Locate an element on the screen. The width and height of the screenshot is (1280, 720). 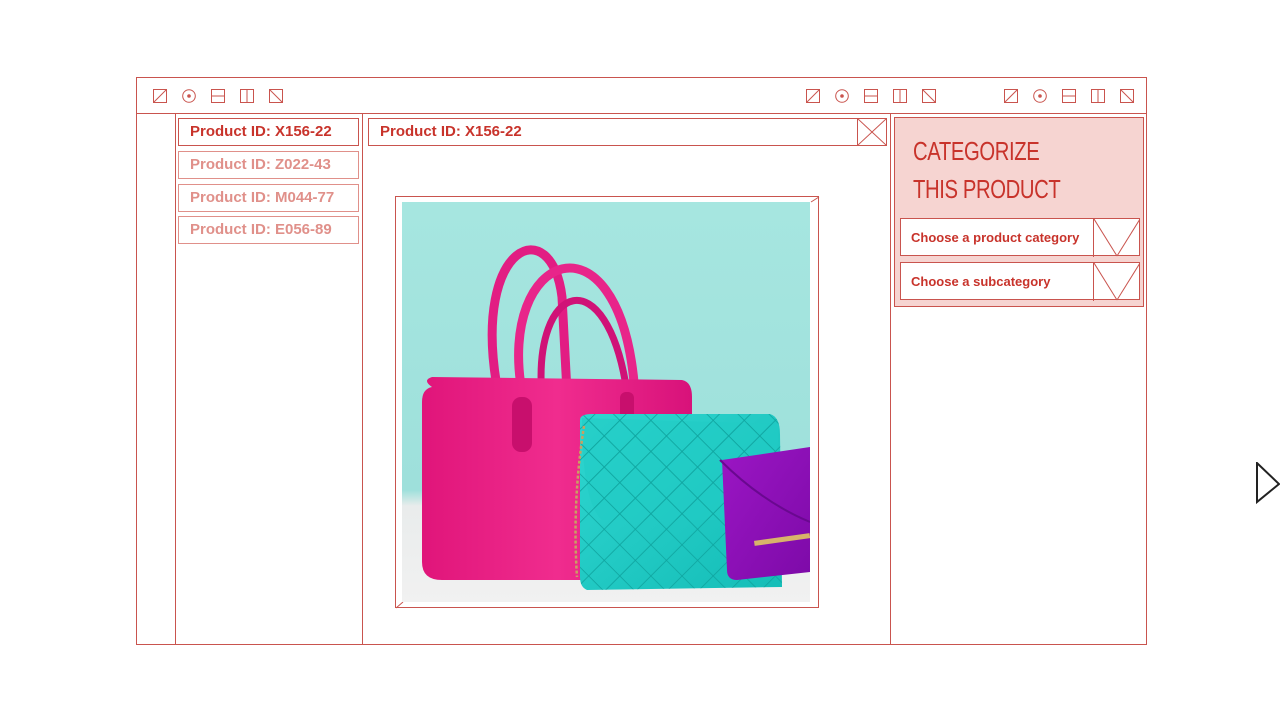
toolbar-icons-middle is located at coordinates (871, 96).